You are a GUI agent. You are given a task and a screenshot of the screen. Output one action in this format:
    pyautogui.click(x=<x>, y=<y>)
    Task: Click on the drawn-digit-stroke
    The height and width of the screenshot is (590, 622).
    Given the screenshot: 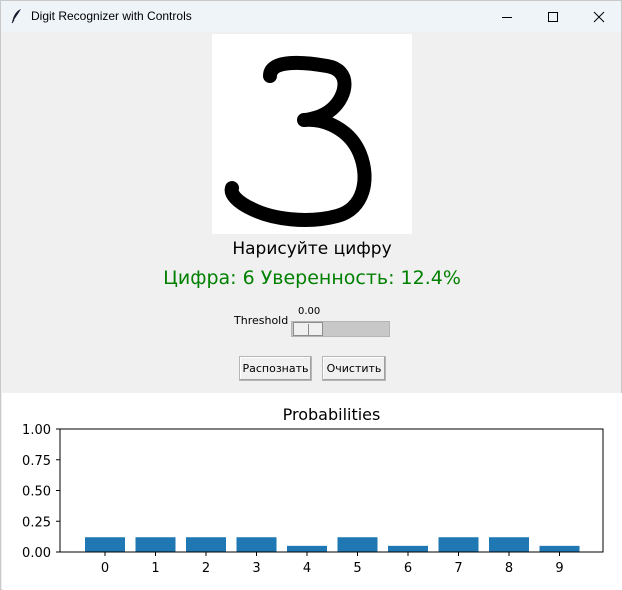 What is the action you would take?
    pyautogui.click(x=298, y=141)
    